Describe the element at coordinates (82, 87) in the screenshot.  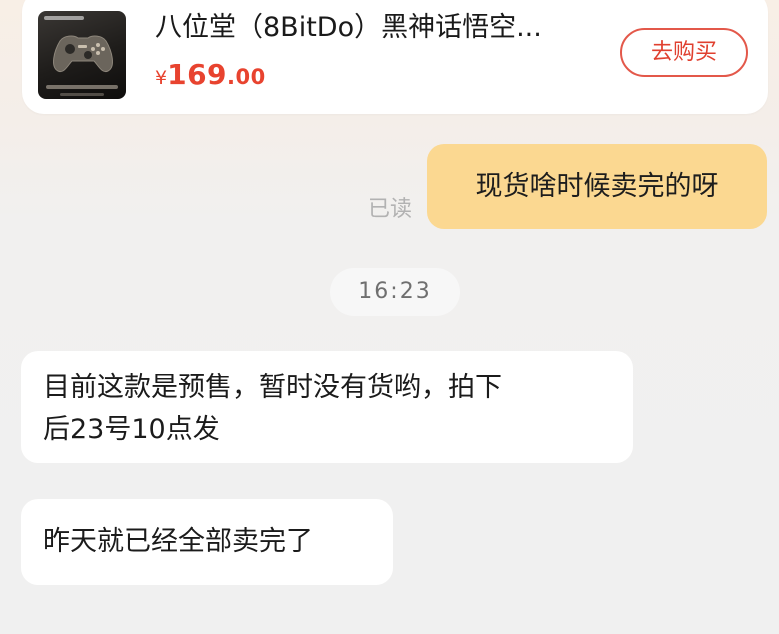
I see `thumbnail-caption` at that location.